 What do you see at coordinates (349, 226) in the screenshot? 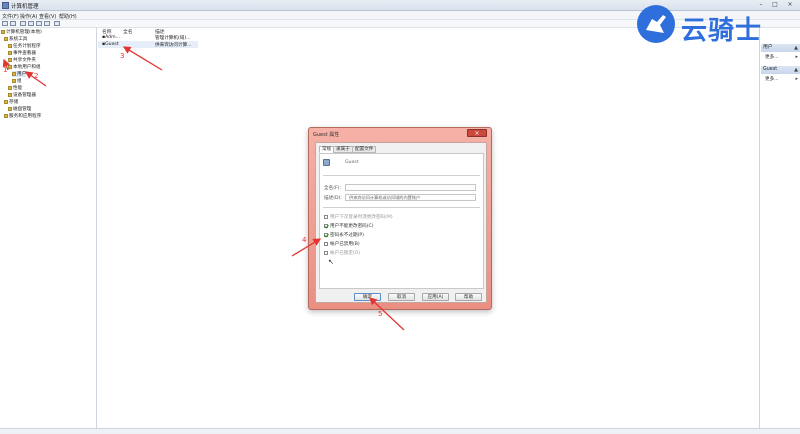
I see `checkbox-cannot-change-password: 用户不能更改密码(C)` at bounding box center [349, 226].